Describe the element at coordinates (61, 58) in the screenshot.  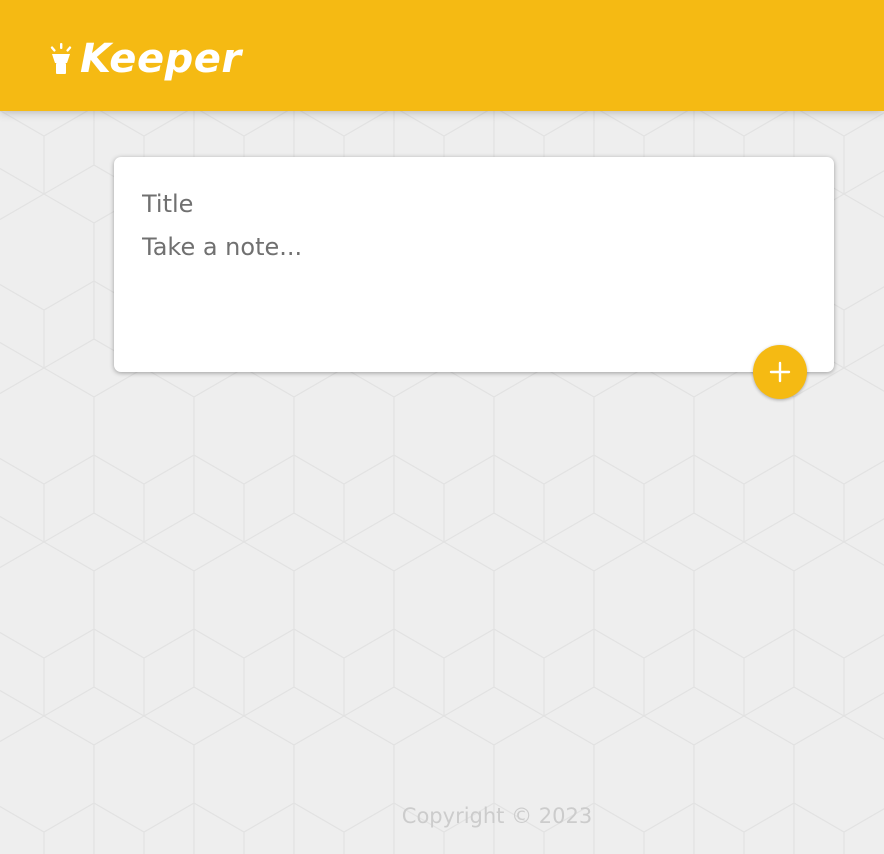
I see `lamp-icon` at that location.